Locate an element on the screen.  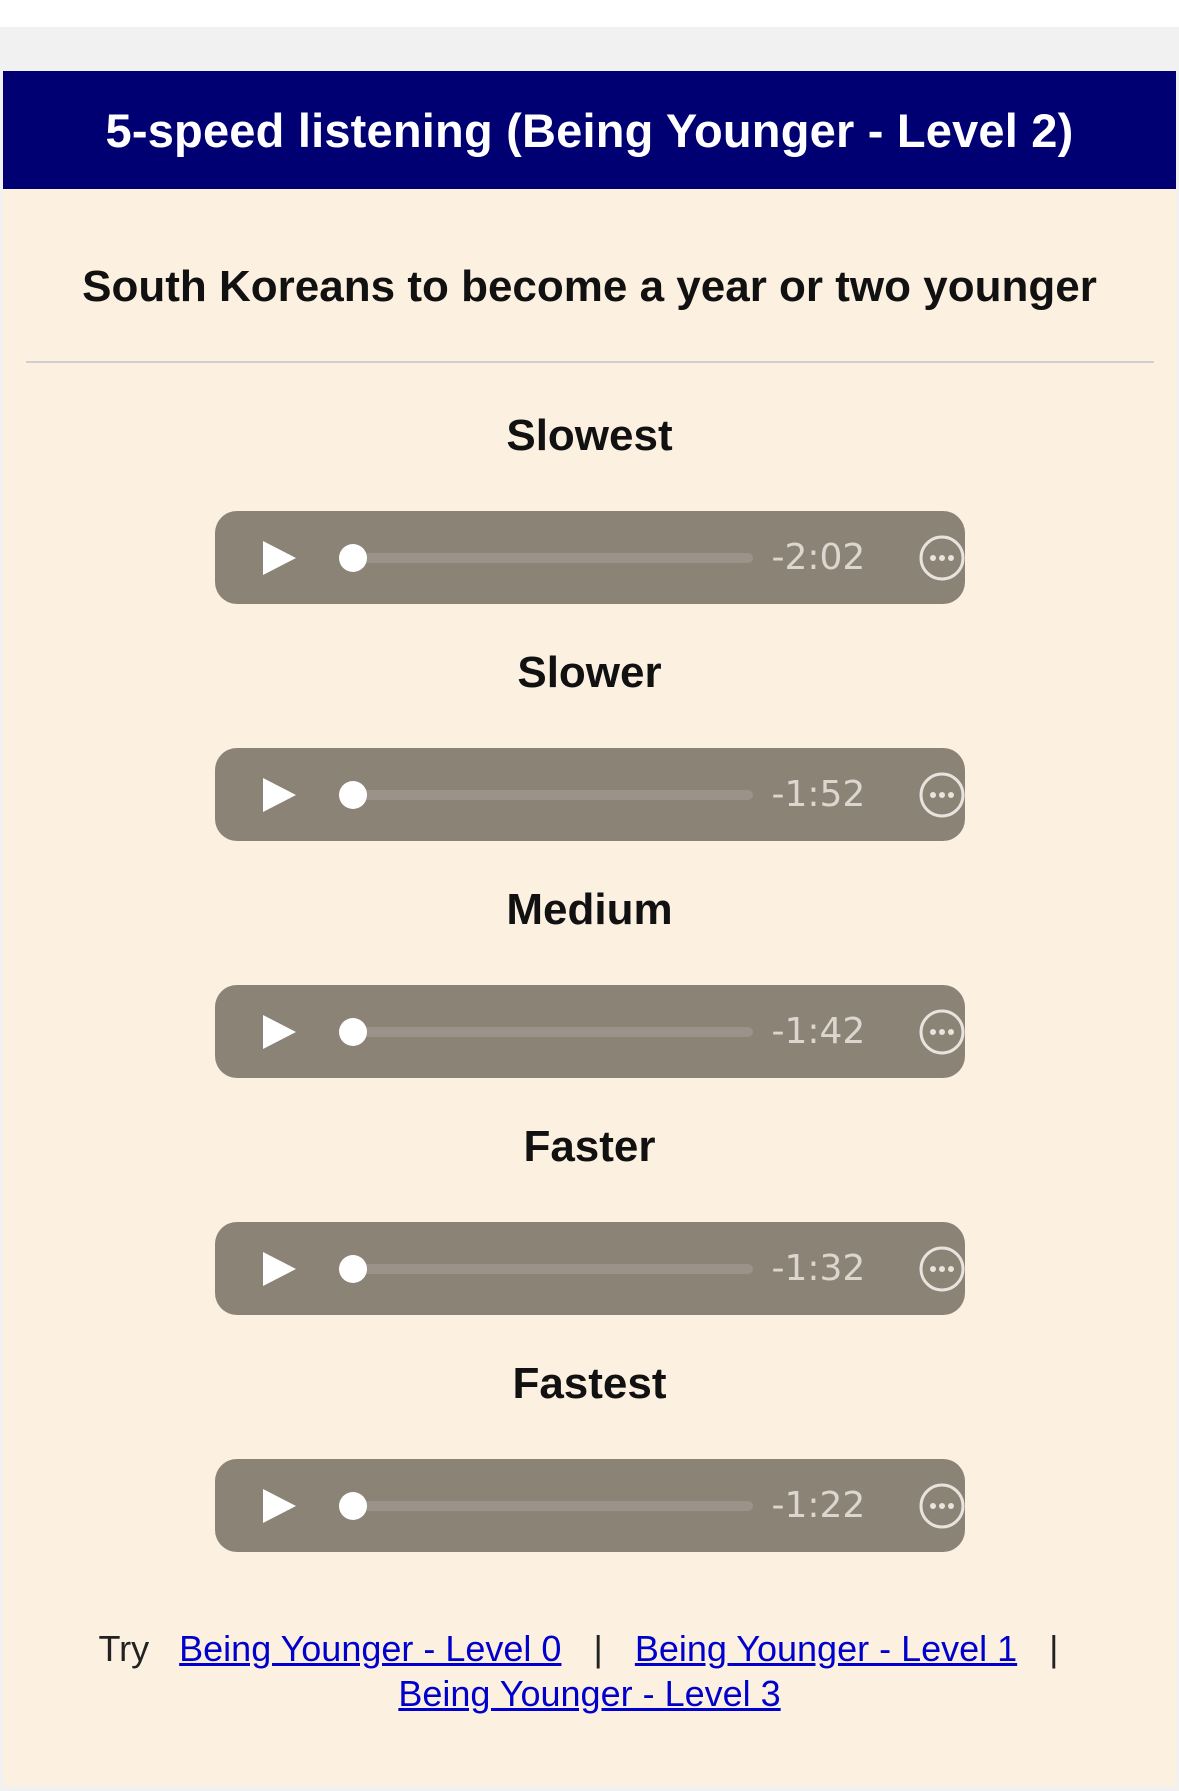
speed-label: Slower is located at coordinates (589, 672).